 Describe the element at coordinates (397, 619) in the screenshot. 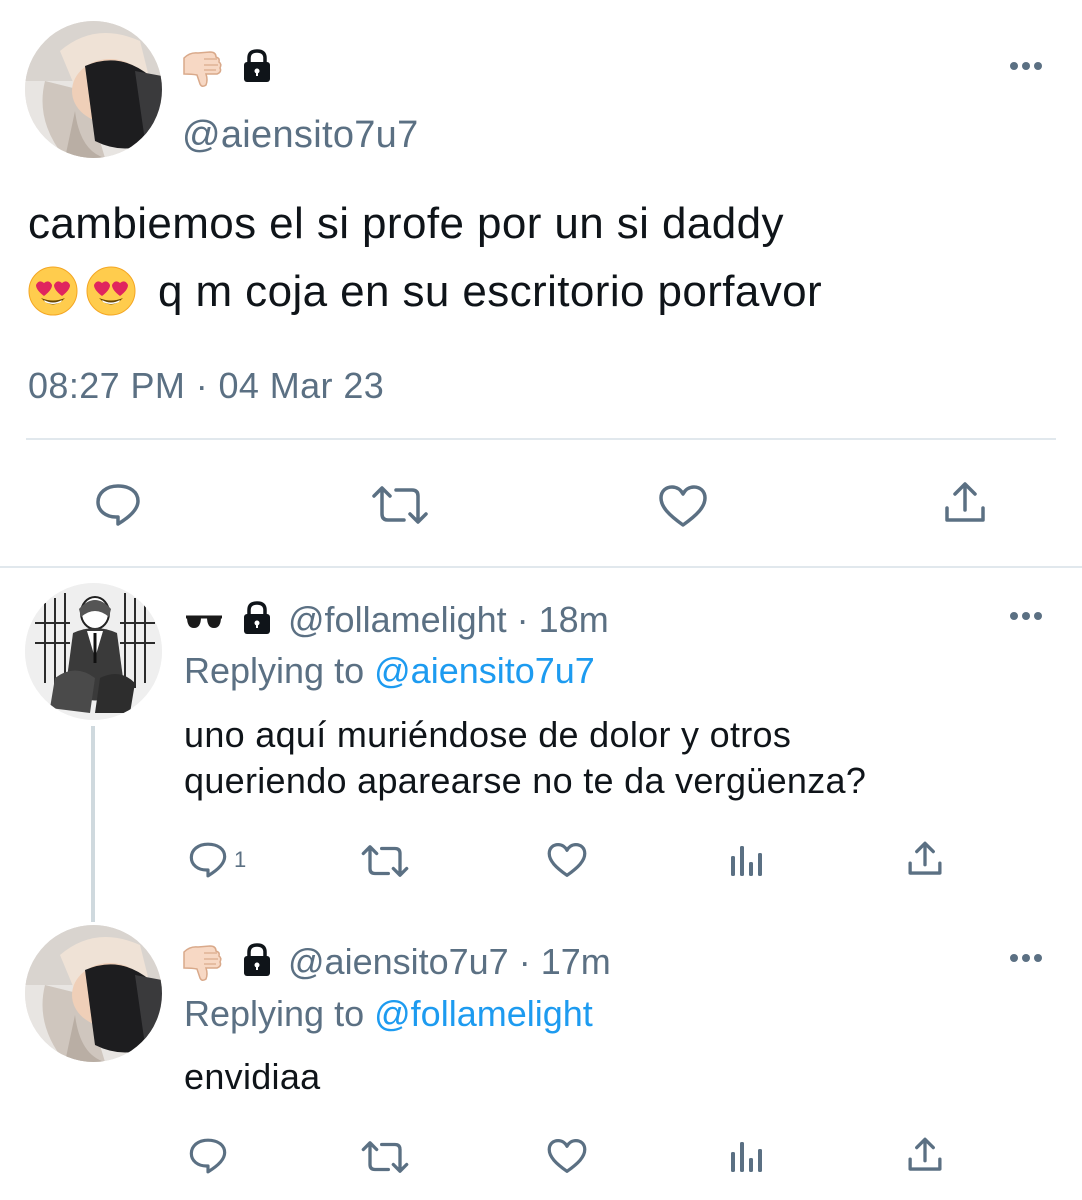

I see `user-handle: @follamelight` at that location.